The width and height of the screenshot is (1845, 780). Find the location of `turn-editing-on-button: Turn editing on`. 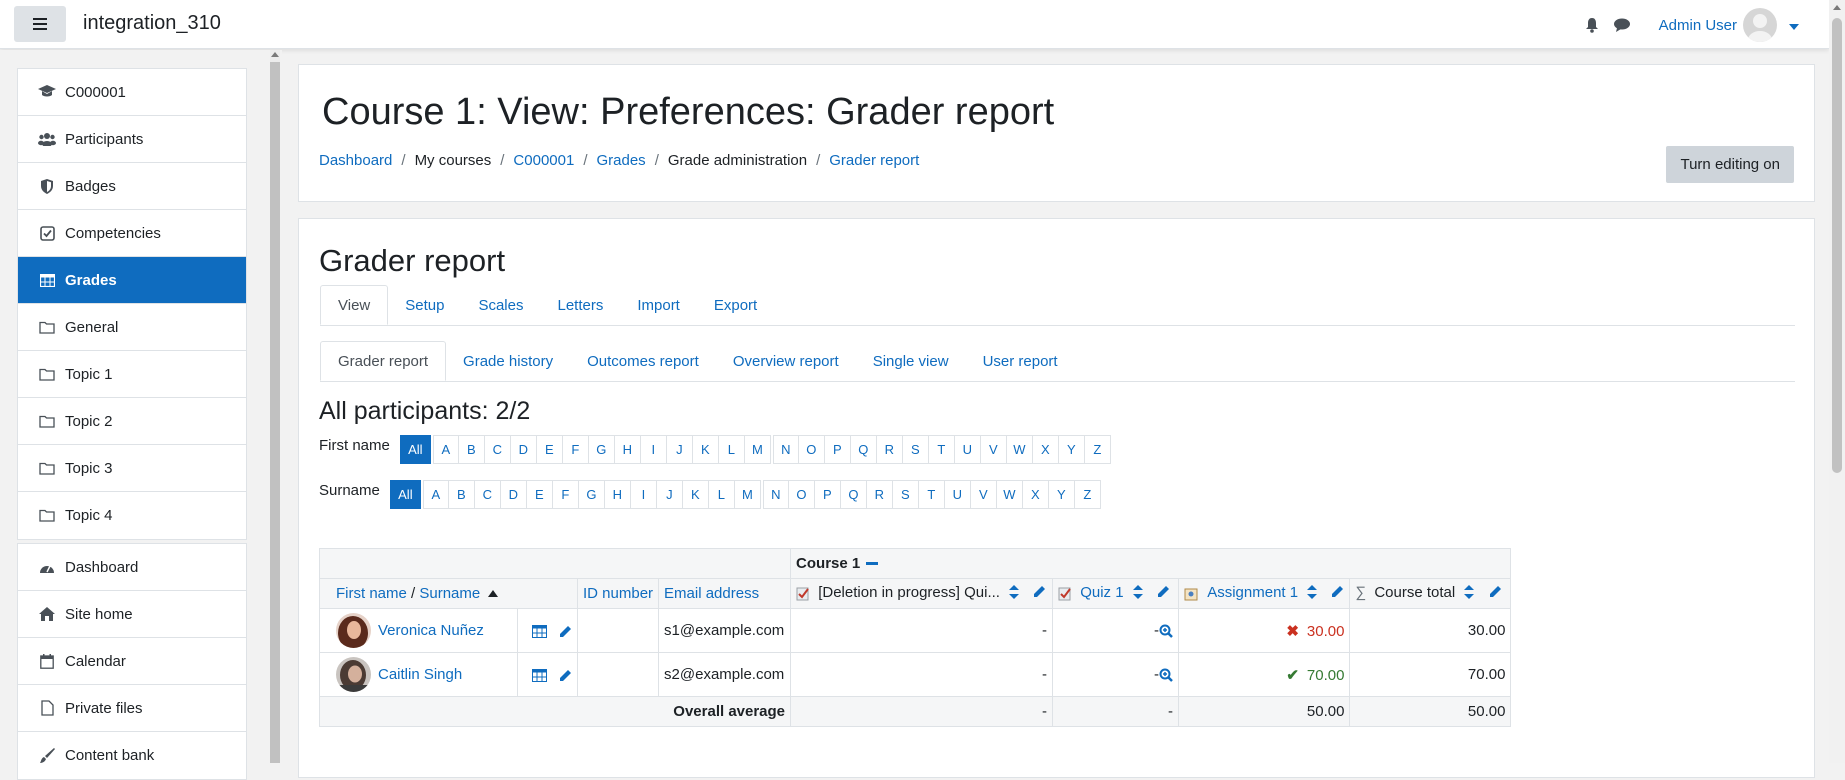

turn-editing-on-button: Turn editing on is located at coordinates (1730, 164).